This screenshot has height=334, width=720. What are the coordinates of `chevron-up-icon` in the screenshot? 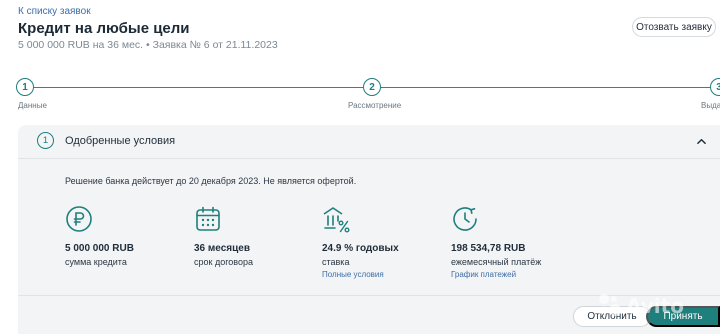 It's located at (701, 141).